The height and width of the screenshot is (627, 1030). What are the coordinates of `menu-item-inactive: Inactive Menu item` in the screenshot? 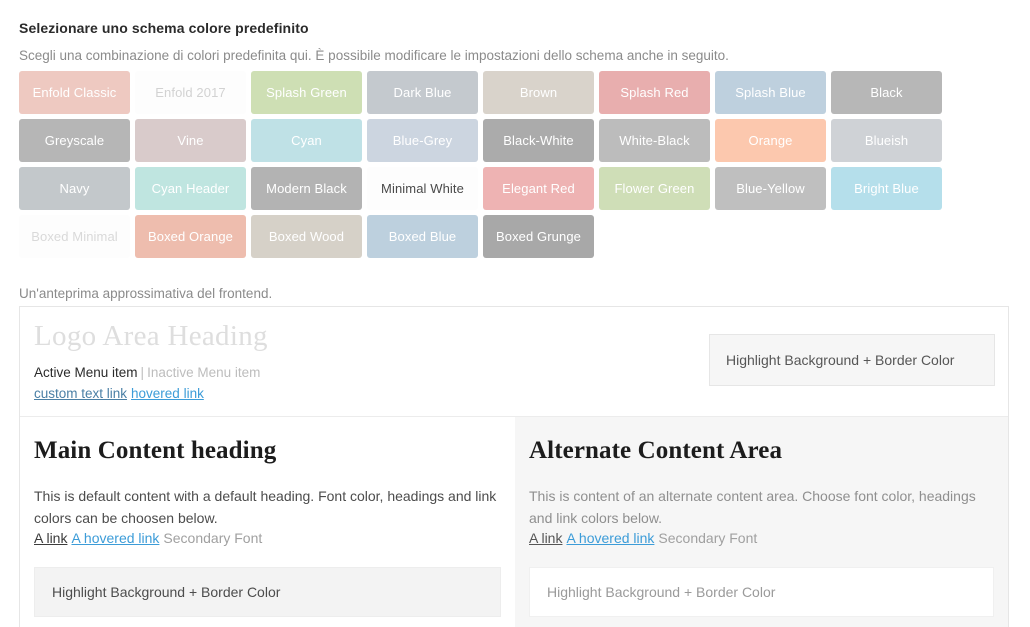 It's located at (203, 372).